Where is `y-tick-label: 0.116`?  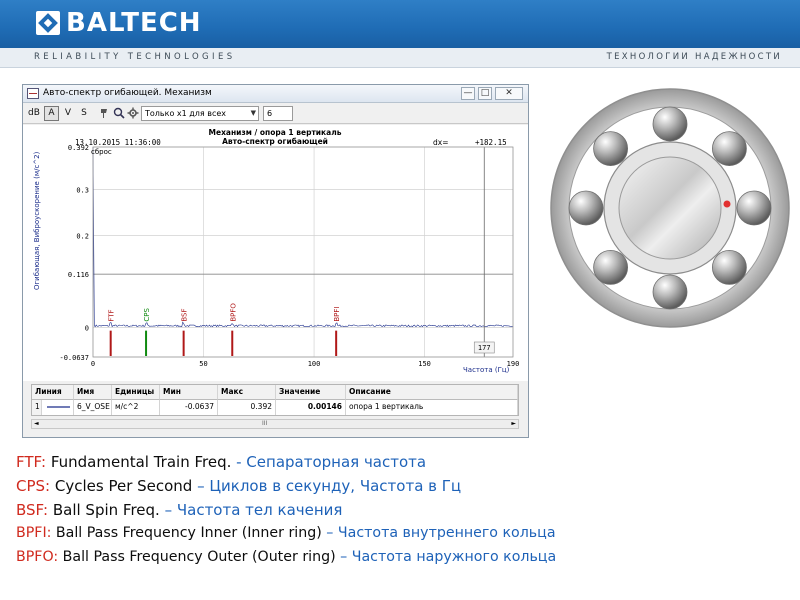 y-tick-label: 0.116 is located at coordinates (78, 275).